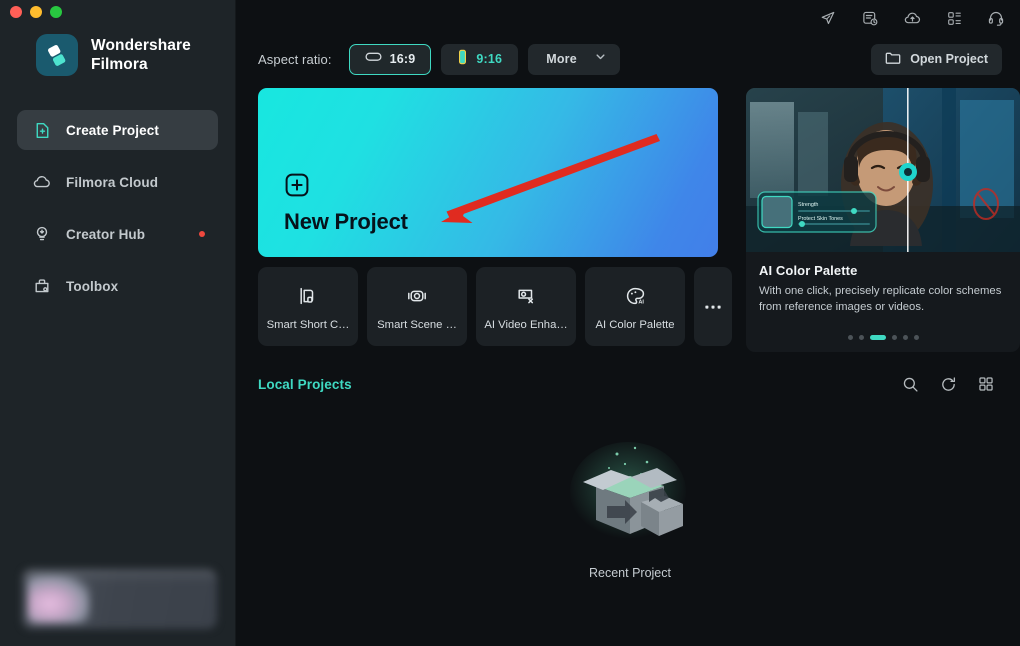 The image size is (1020, 646). I want to click on sidebar-item-create-project: Create Project, so click(117, 130).